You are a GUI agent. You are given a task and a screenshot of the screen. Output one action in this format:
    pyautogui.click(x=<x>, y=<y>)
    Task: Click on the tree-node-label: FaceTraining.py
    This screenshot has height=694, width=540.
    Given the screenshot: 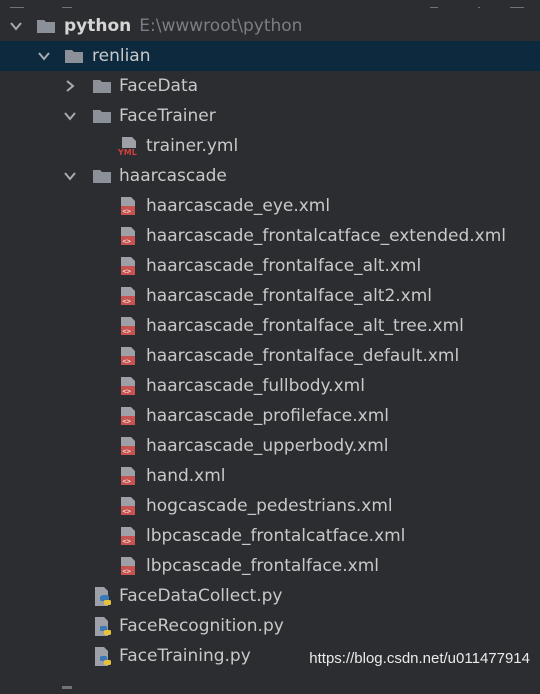 What is the action you would take?
    pyautogui.click(x=185, y=656)
    